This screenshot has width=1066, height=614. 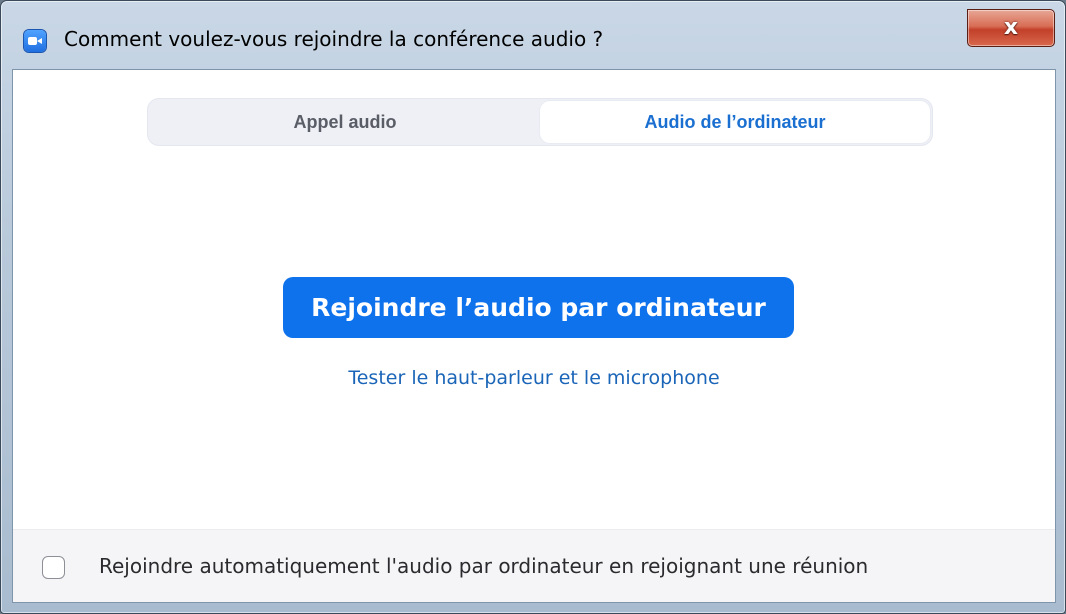 What do you see at coordinates (538, 307) in the screenshot?
I see `join-computer-audio-button: Rejoindre l’audio par ordinateur` at bounding box center [538, 307].